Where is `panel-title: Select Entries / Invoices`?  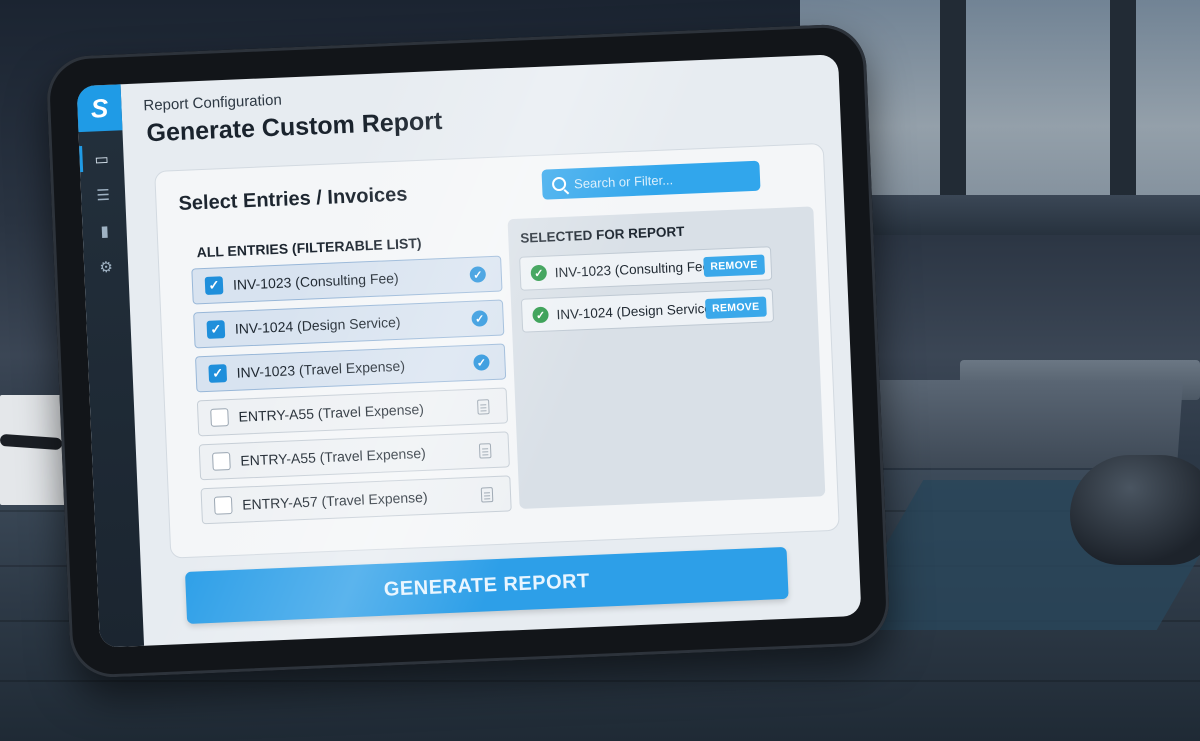
panel-title: Select Entries / Invoices is located at coordinates (293, 199).